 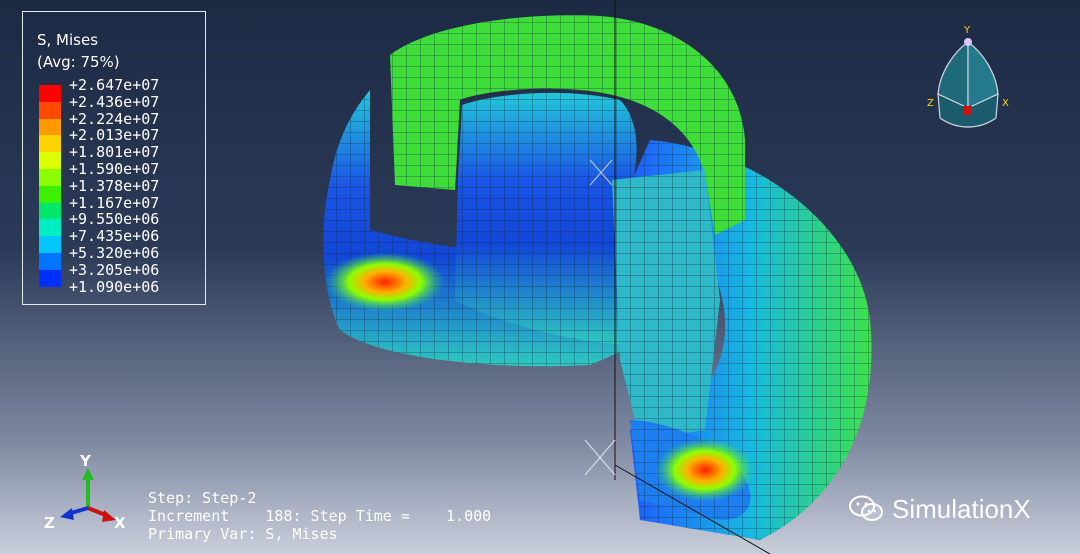 What do you see at coordinates (961, 508) in the screenshot?
I see `watermark-text: SimulationX` at bounding box center [961, 508].